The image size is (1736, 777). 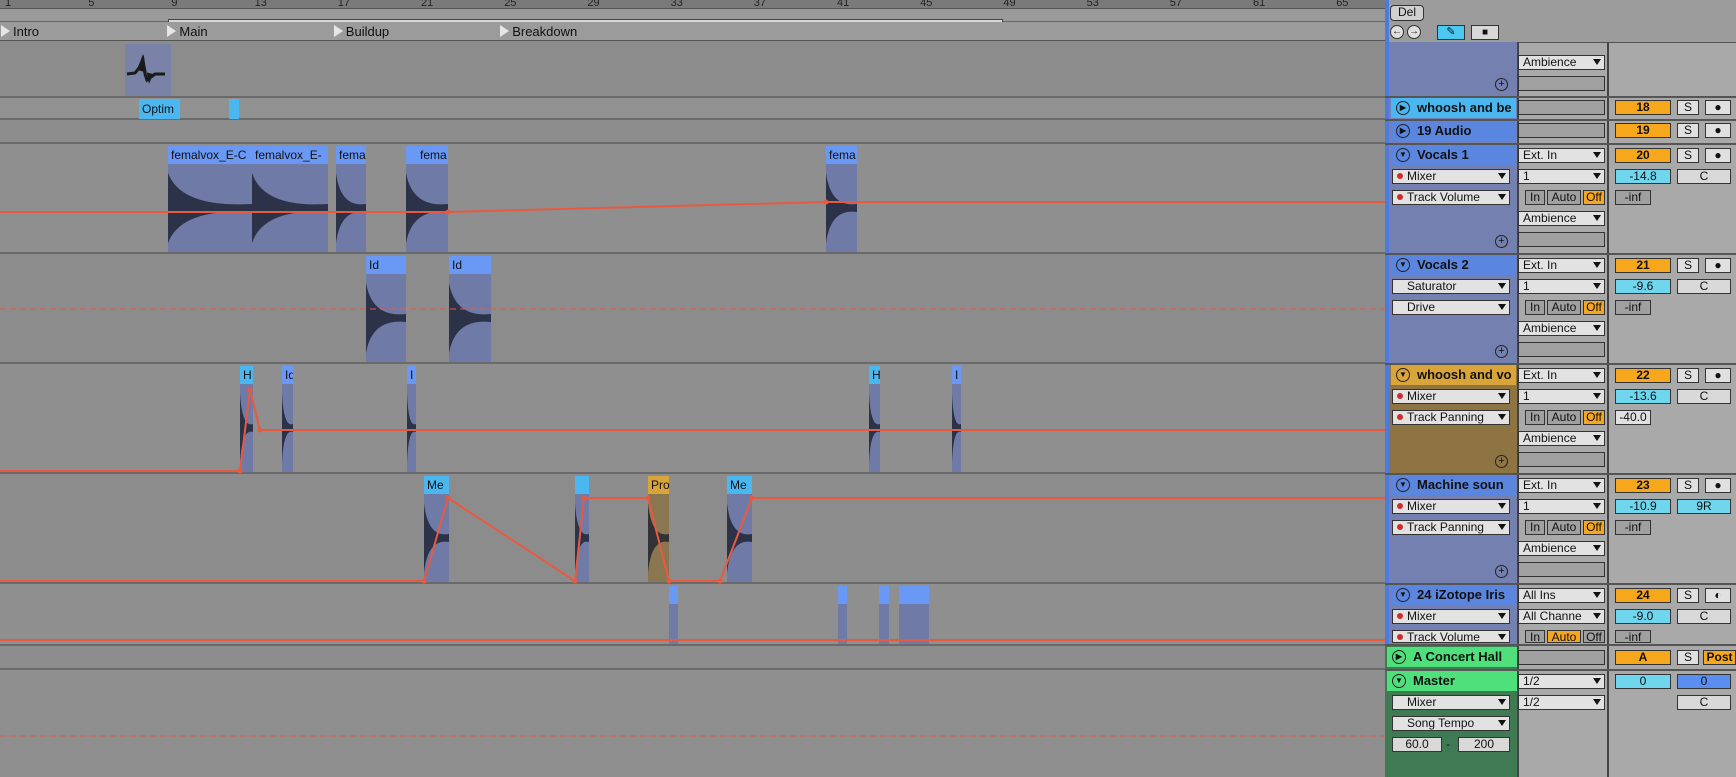 What do you see at coordinates (1452, 657) in the screenshot?
I see `track-header-concert-hall: ▶ A Concert Hall` at bounding box center [1452, 657].